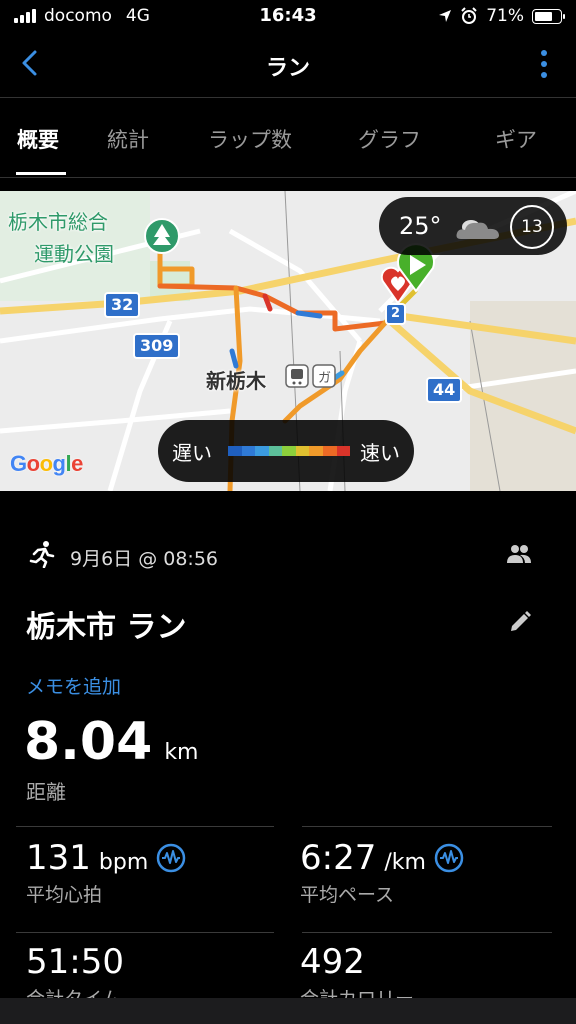  I want to click on weather-badge: 25° 13, so click(473, 226).